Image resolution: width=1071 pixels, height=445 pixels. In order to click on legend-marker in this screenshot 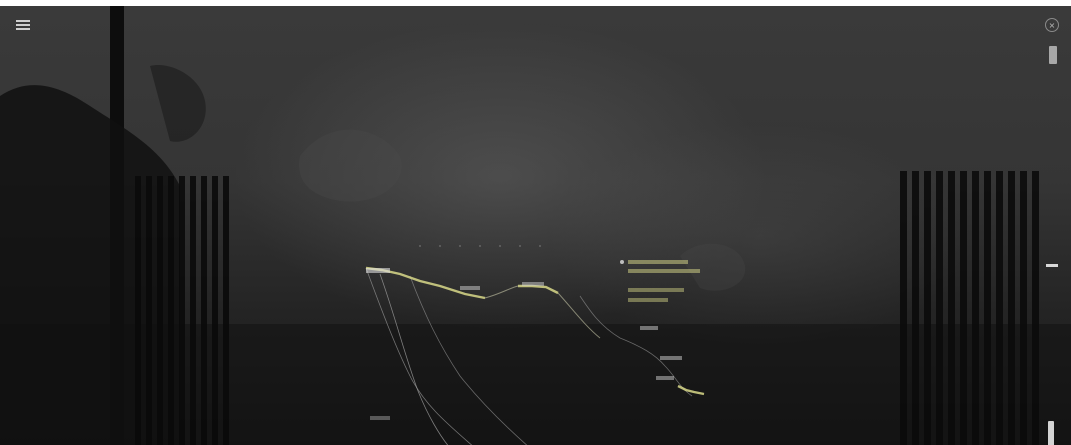, I will do `click(622, 262)`.